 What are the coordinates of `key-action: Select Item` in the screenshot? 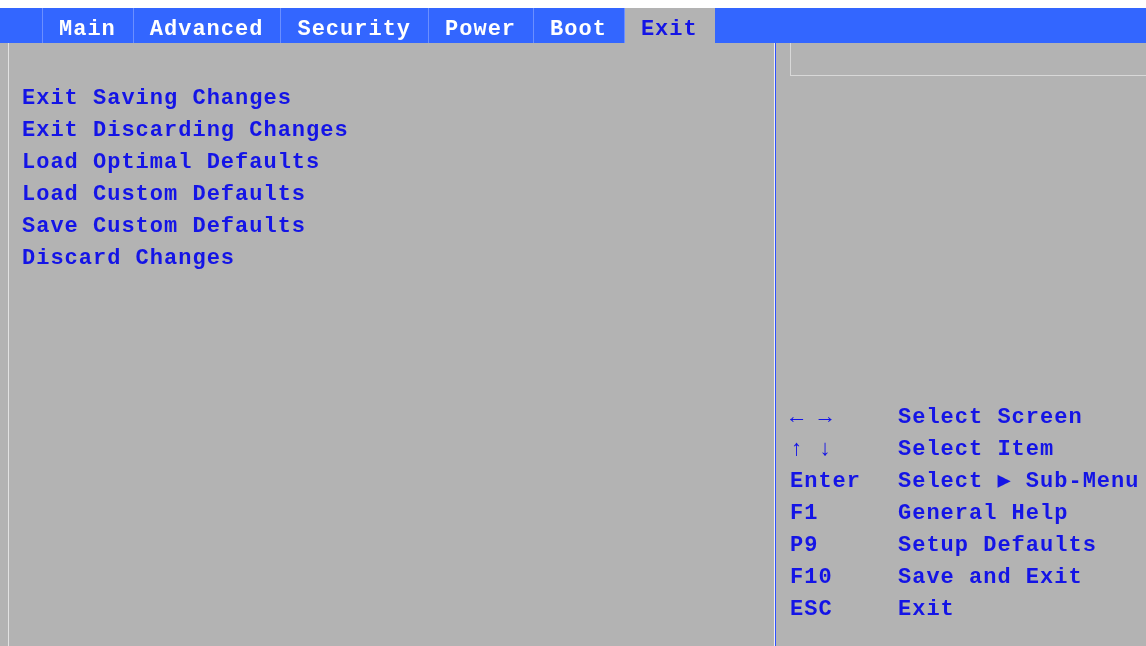 It's located at (977, 450).